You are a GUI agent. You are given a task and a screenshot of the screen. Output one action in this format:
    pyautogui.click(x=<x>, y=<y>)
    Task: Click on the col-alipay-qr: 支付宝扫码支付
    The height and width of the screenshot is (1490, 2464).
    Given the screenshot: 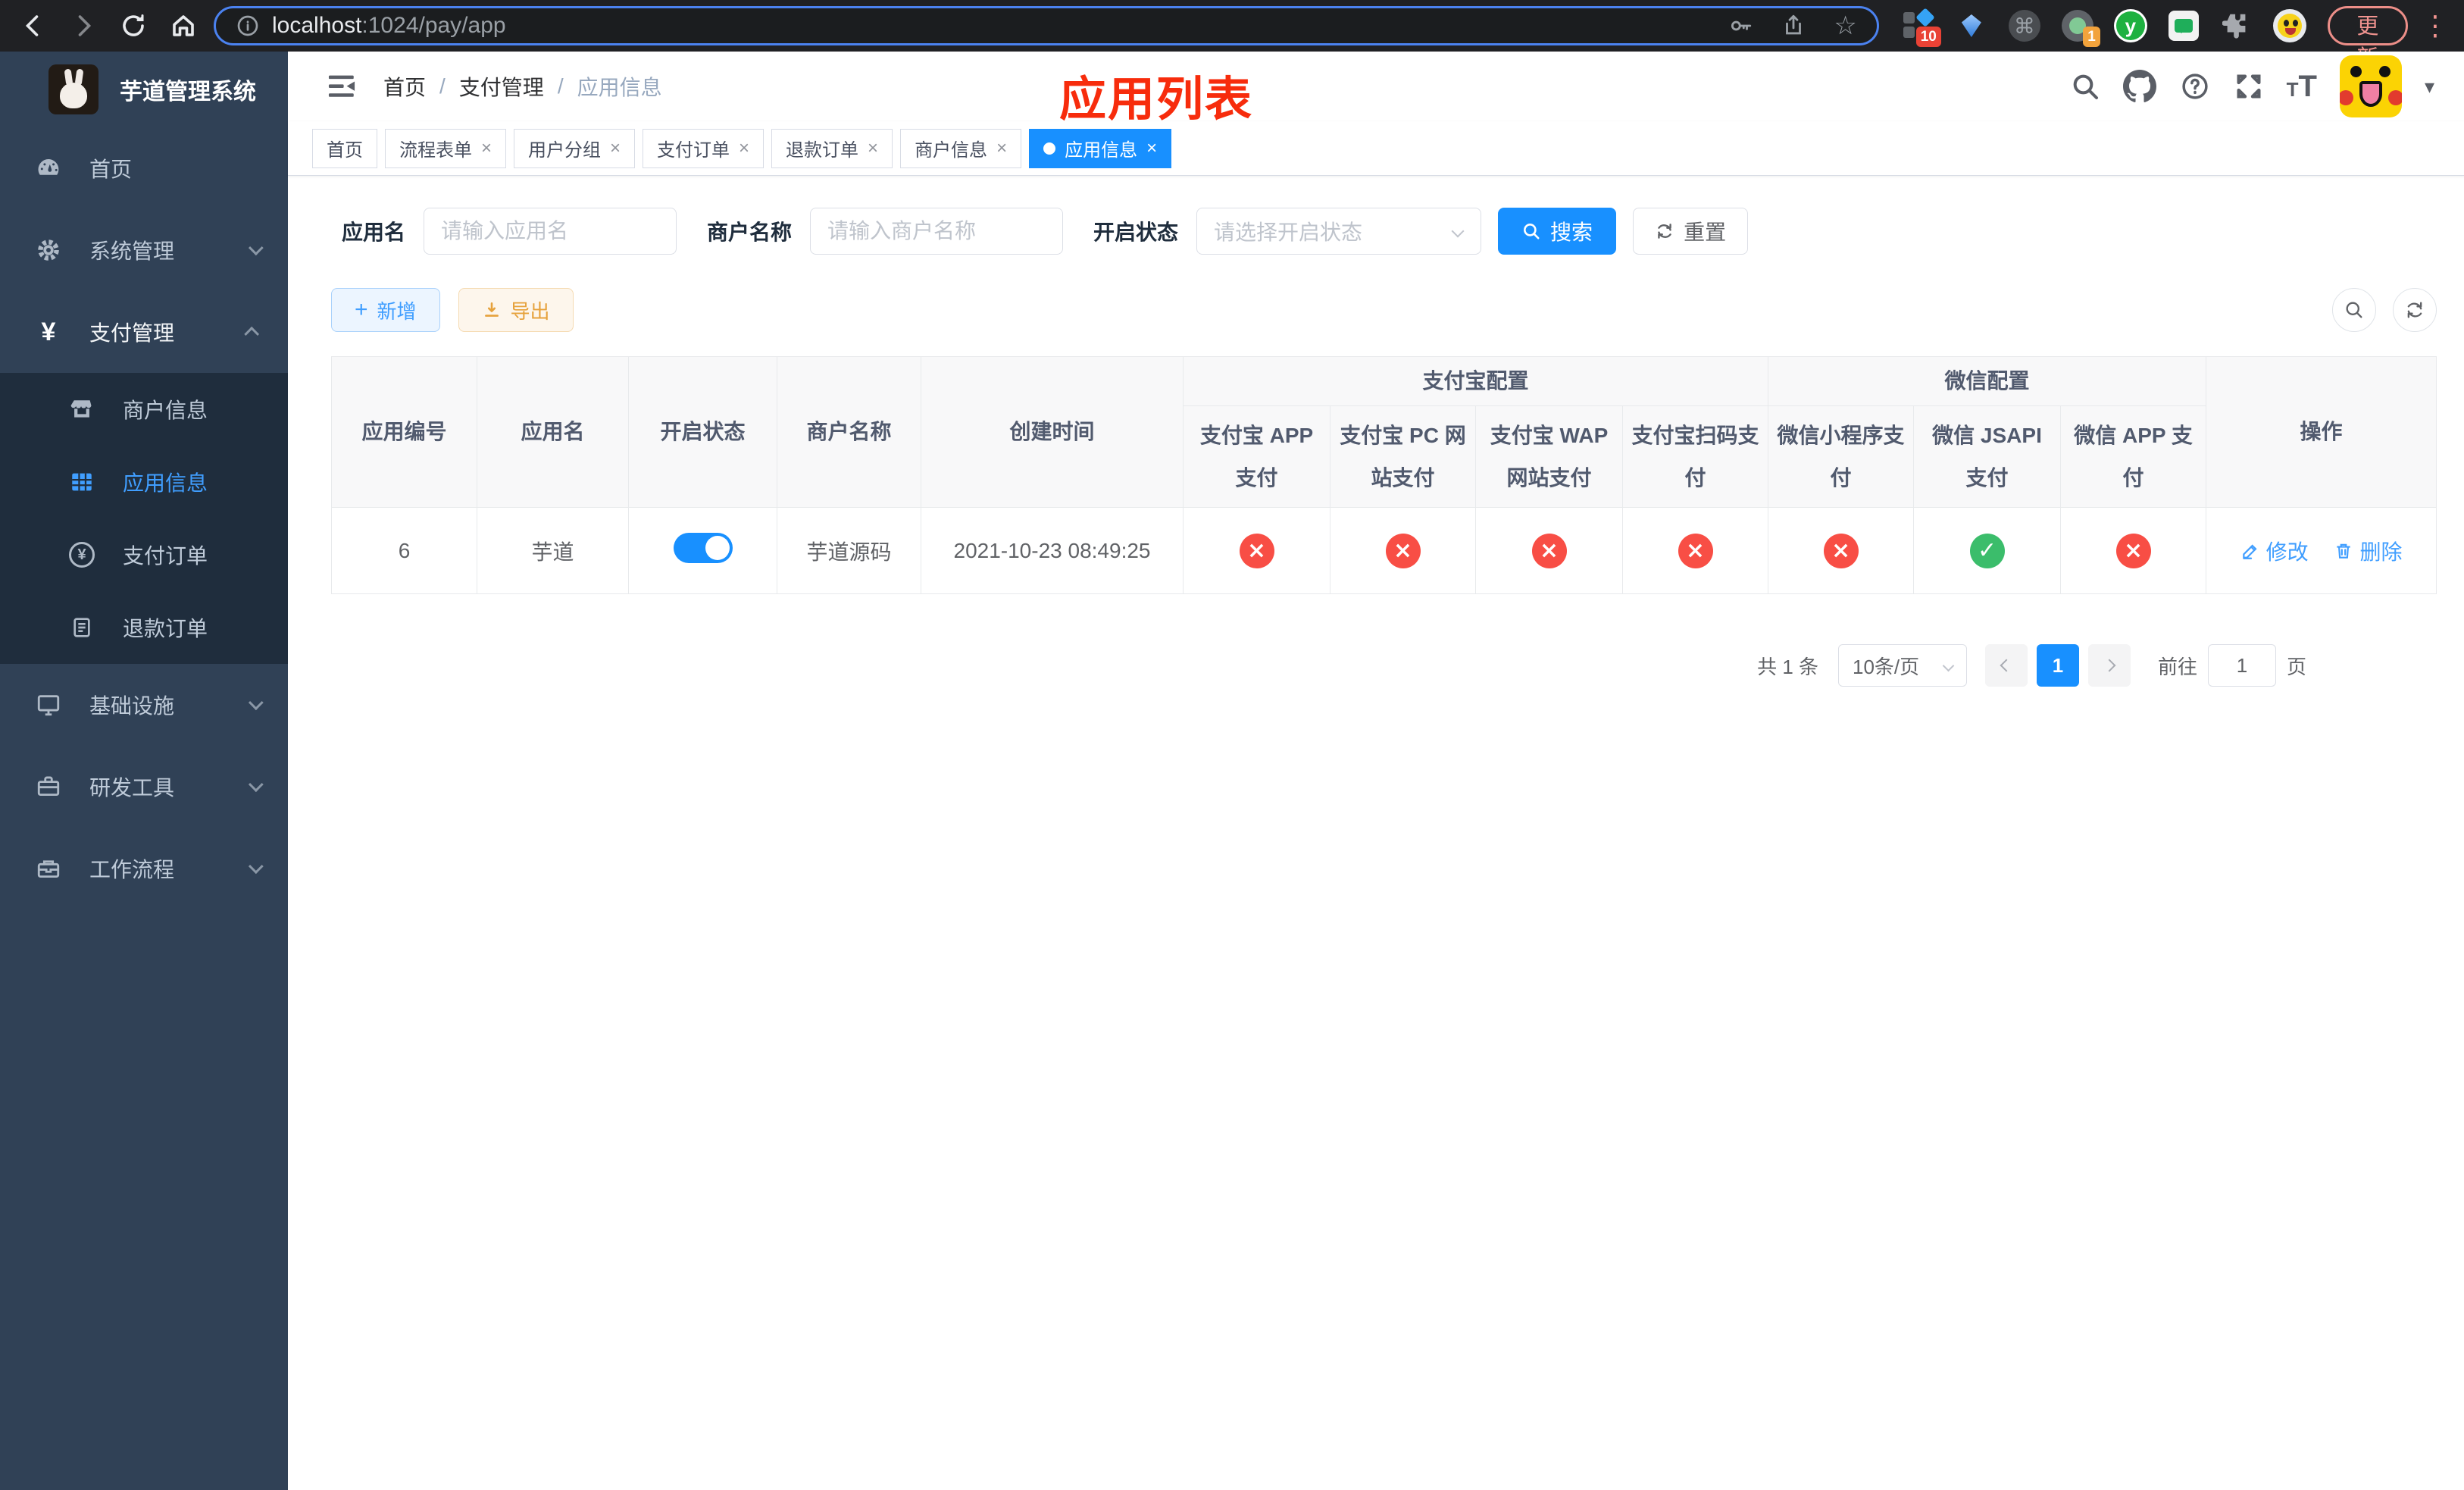 What is the action you would take?
    pyautogui.click(x=1695, y=456)
    